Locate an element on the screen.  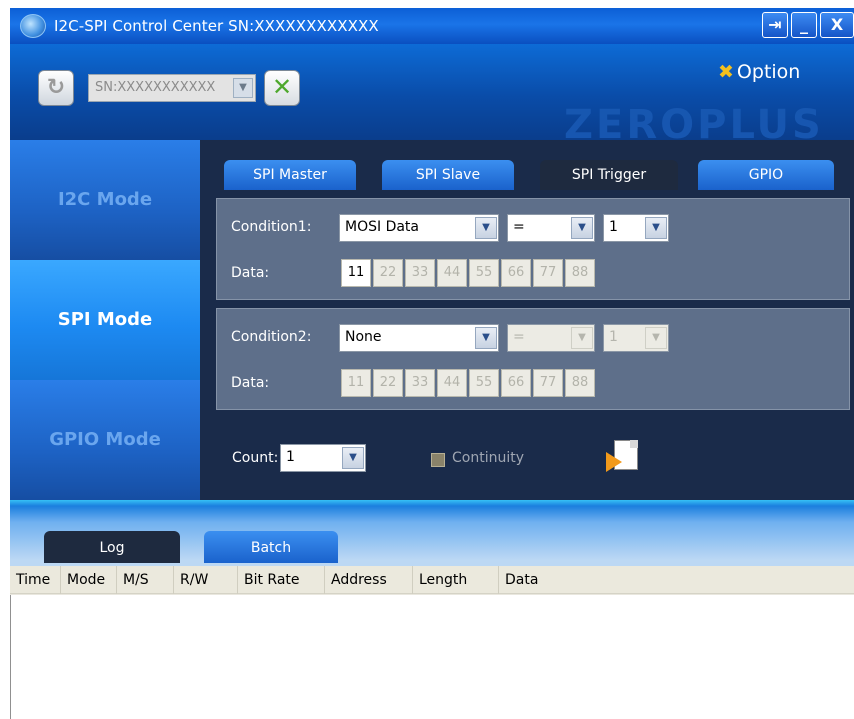
condition1-operator-value: = is located at coordinates (519, 227).